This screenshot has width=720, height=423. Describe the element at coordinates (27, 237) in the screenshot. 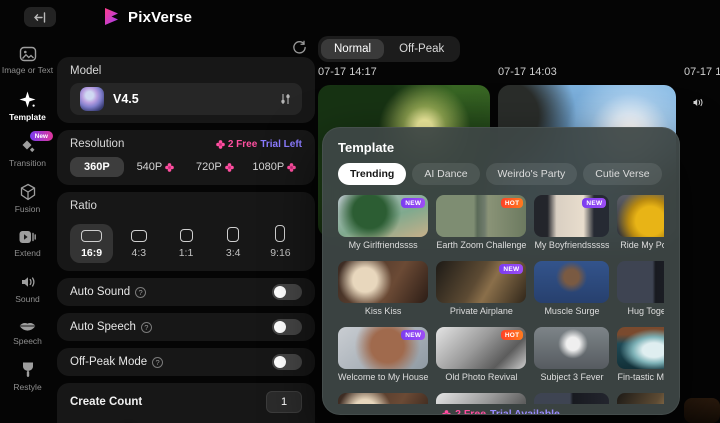

I see `extend-video-icon` at that location.